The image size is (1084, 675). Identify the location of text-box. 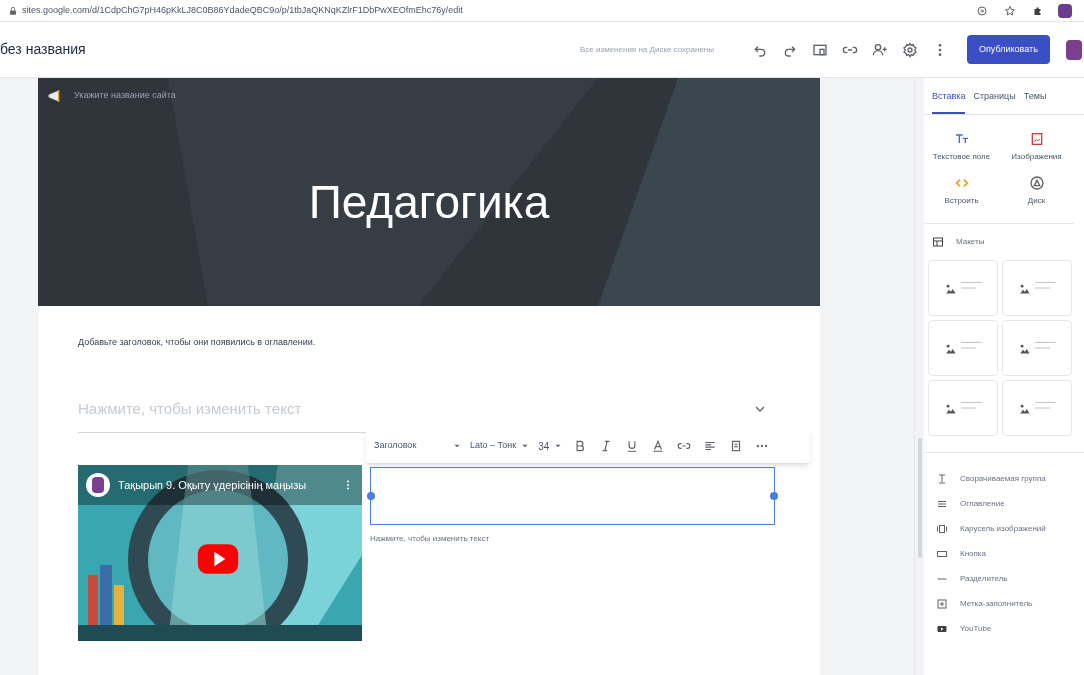
(572, 496).